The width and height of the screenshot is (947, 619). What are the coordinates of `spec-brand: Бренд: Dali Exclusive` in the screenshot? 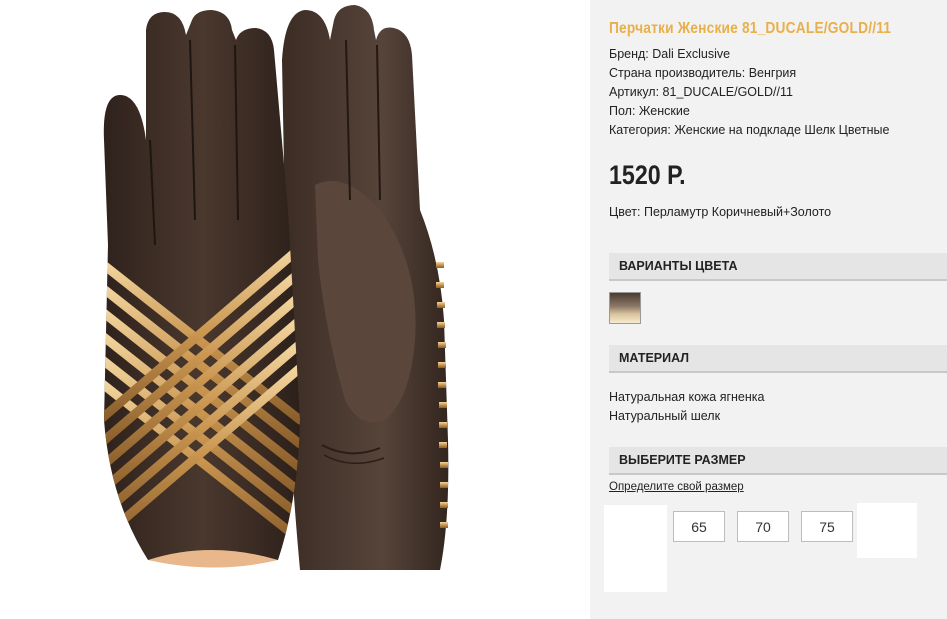 It's located at (670, 54).